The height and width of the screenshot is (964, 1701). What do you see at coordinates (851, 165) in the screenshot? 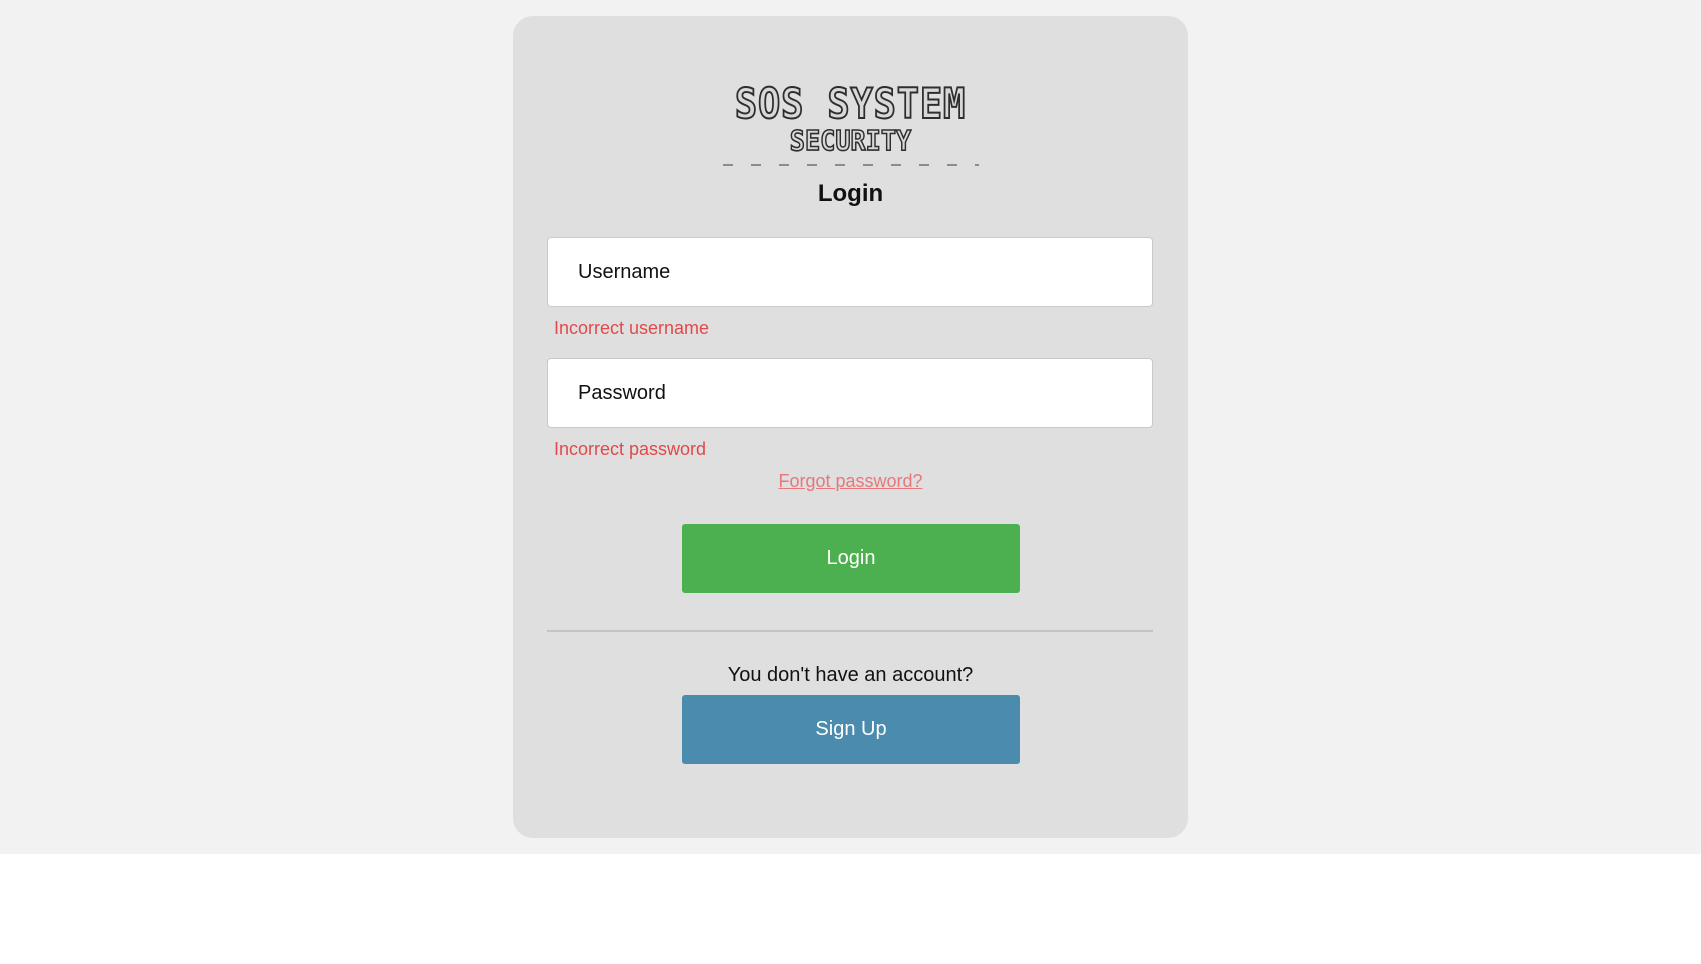
I see `logo-underline` at bounding box center [851, 165].